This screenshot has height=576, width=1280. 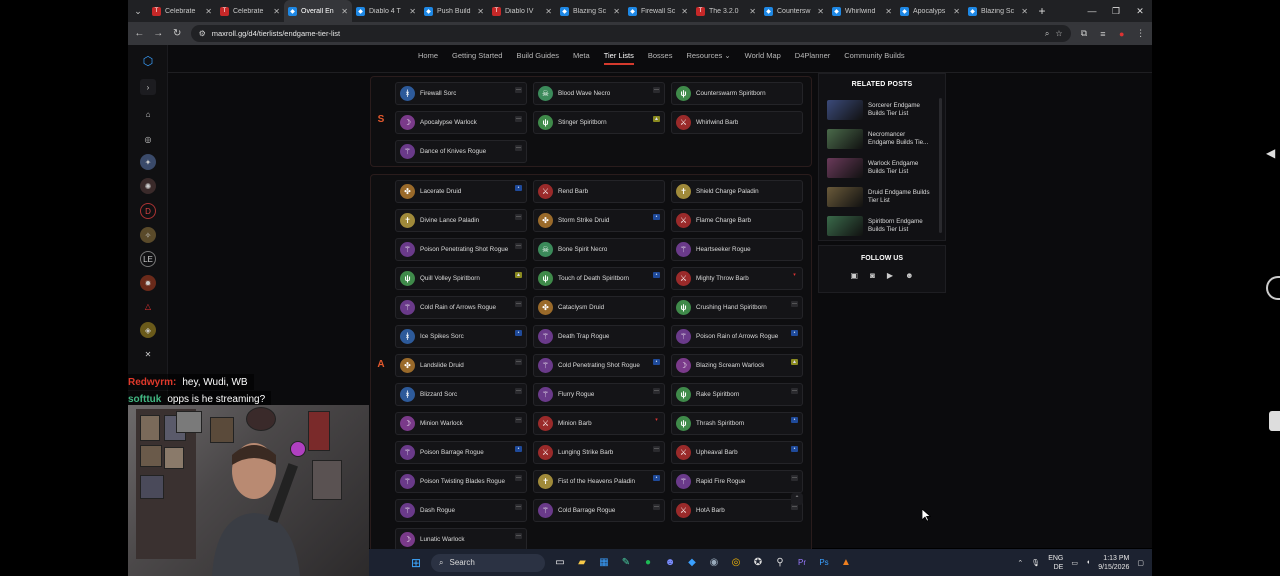 What do you see at coordinates (416, 563) in the screenshot?
I see `windows-start-icon: ⊞` at bounding box center [416, 563].